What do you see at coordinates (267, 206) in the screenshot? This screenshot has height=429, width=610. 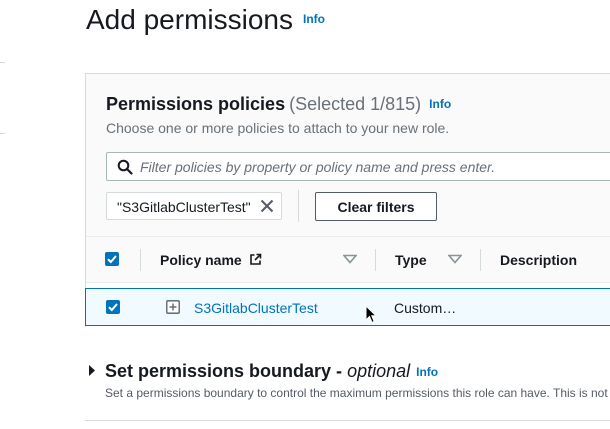 I see `close-icon` at bounding box center [267, 206].